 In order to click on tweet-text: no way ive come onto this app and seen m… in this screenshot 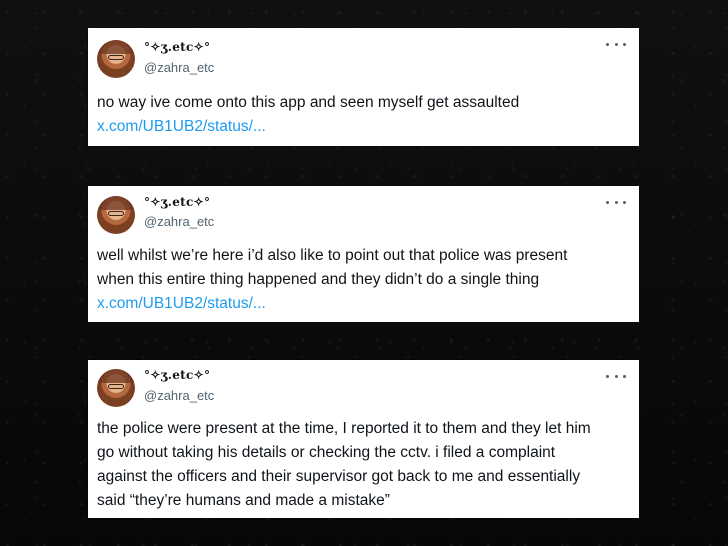, I will do `click(362, 115)`.